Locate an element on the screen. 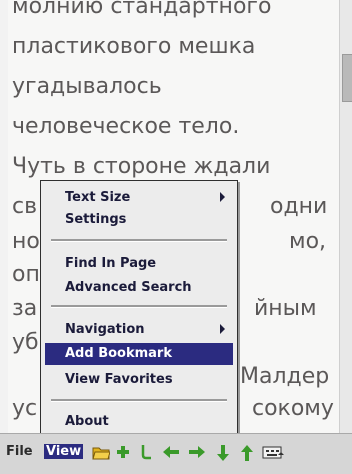  menu-item-find-in-page: Find In Page is located at coordinates (139, 264).